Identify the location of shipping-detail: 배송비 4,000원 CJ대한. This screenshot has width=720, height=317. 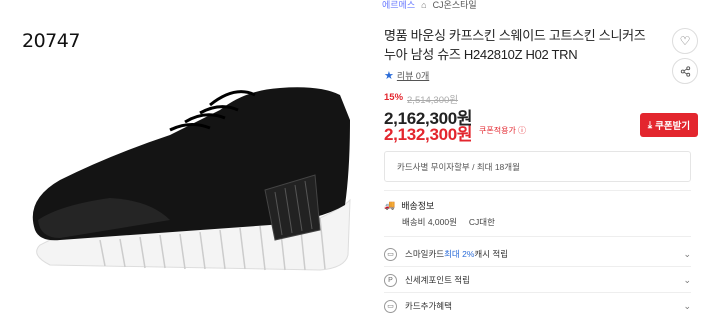
(448, 222).